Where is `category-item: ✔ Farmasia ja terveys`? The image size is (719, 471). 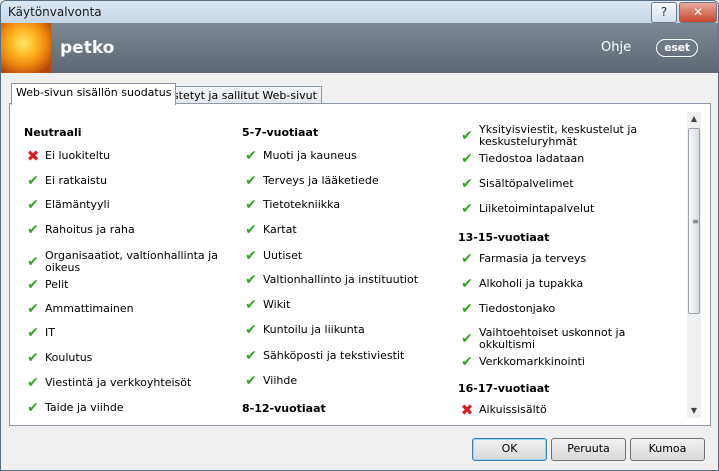
category-item: ✔ Farmasia ja terveys is located at coordinates (558, 259).